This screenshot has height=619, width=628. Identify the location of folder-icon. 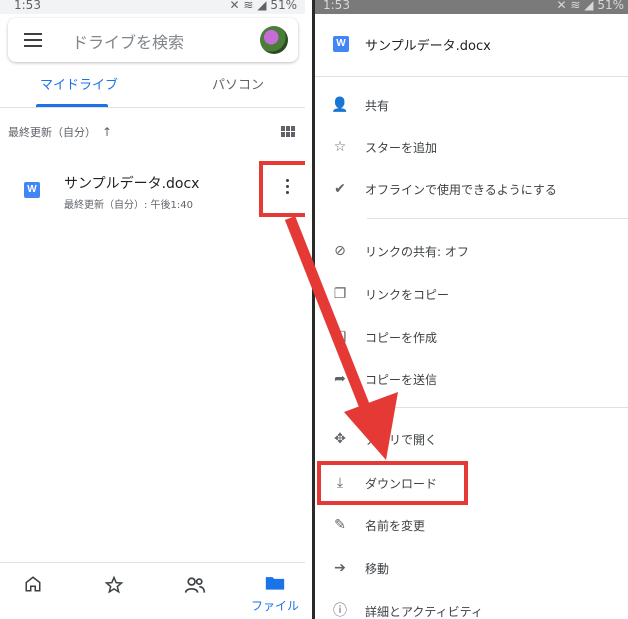
(275, 583).